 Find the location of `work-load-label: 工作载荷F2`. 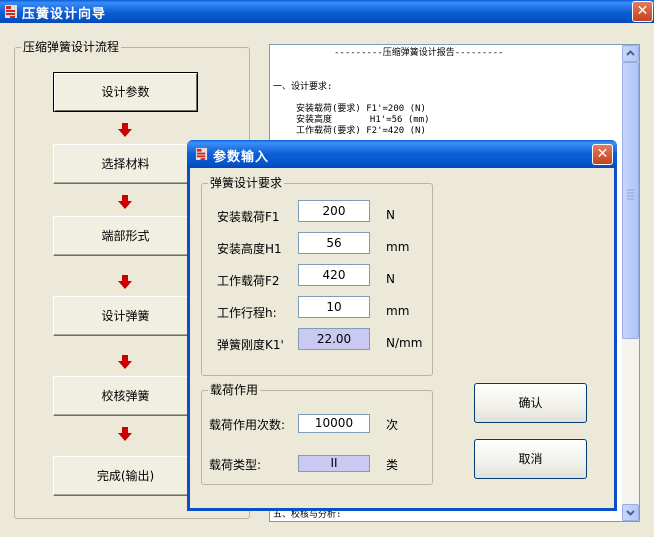

work-load-label: 工作载荷F2 is located at coordinates (248, 281).